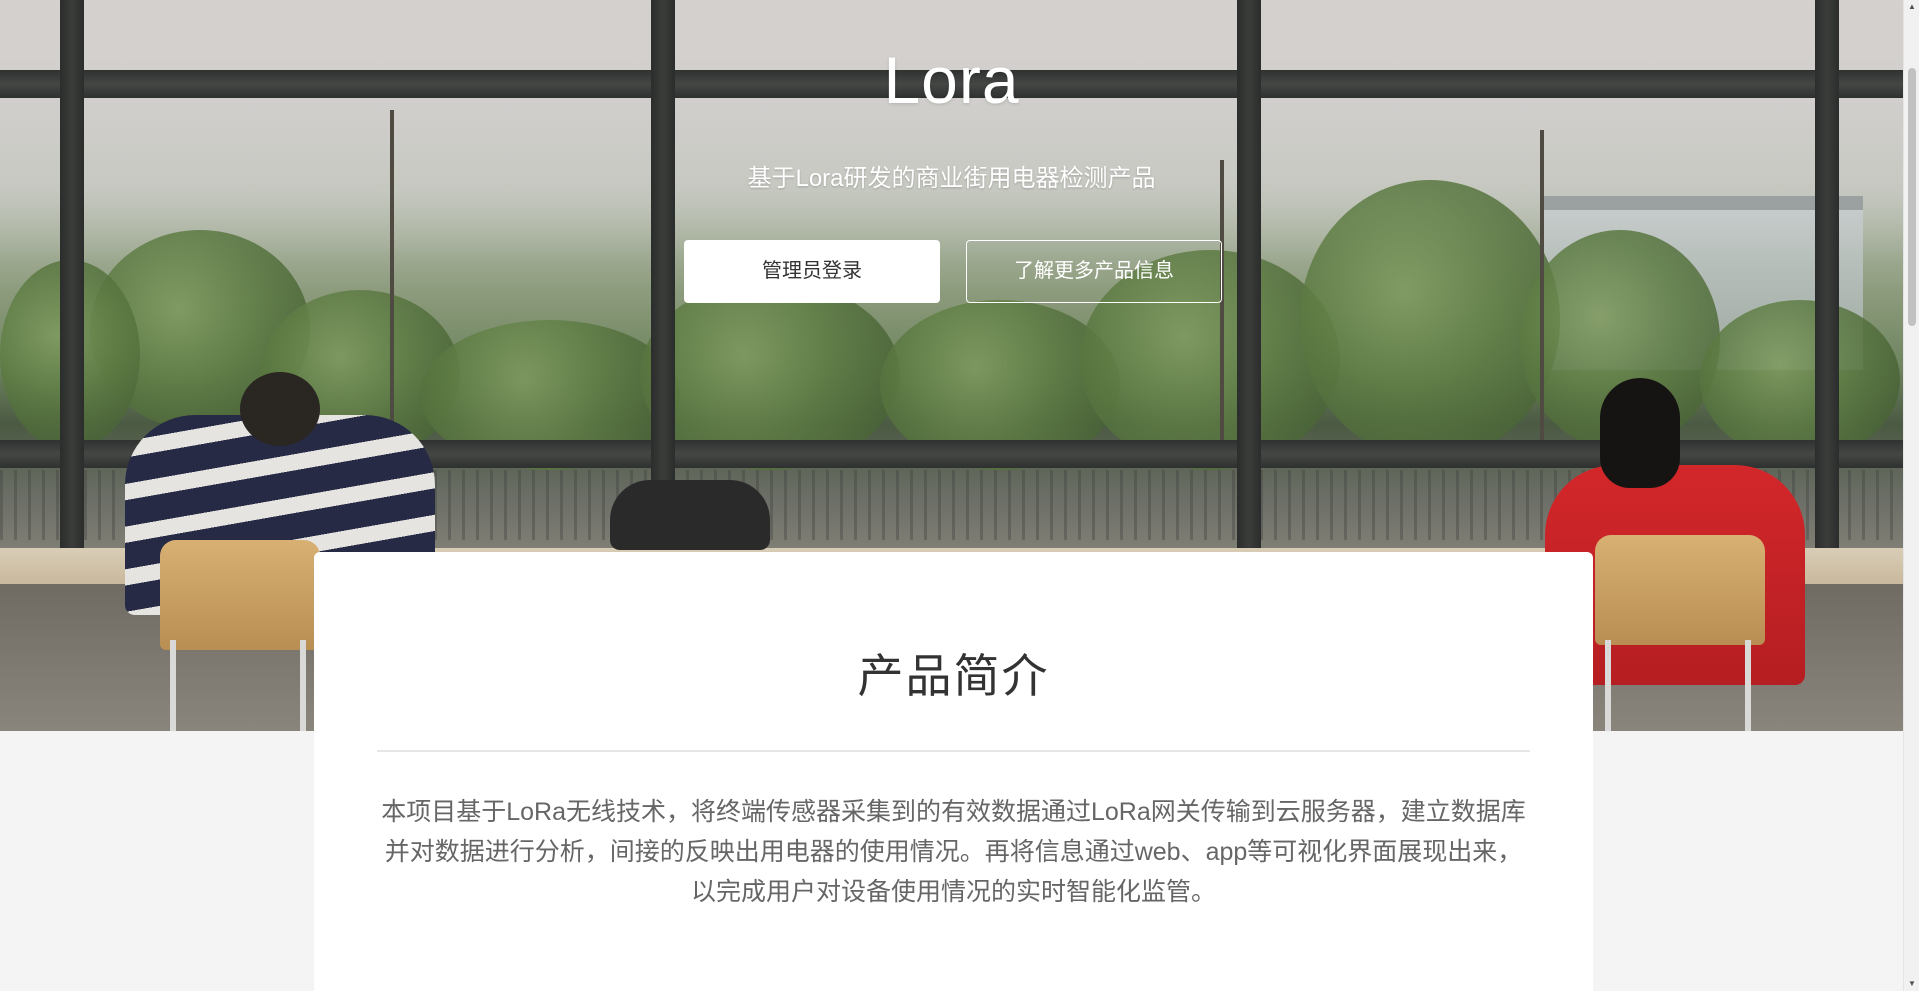 The height and width of the screenshot is (991, 1919). What do you see at coordinates (1912, 197) in the screenshot?
I see `scrollbar-thumb` at bounding box center [1912, 197].